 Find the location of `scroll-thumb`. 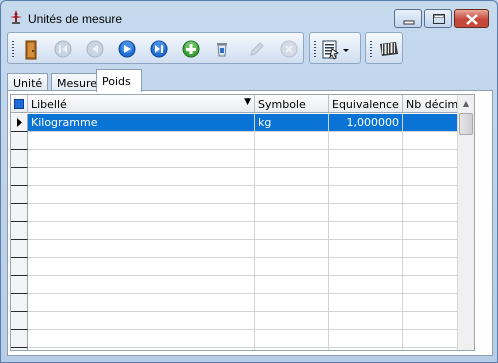

scroll-thumb is located at coordinates (466, 124).